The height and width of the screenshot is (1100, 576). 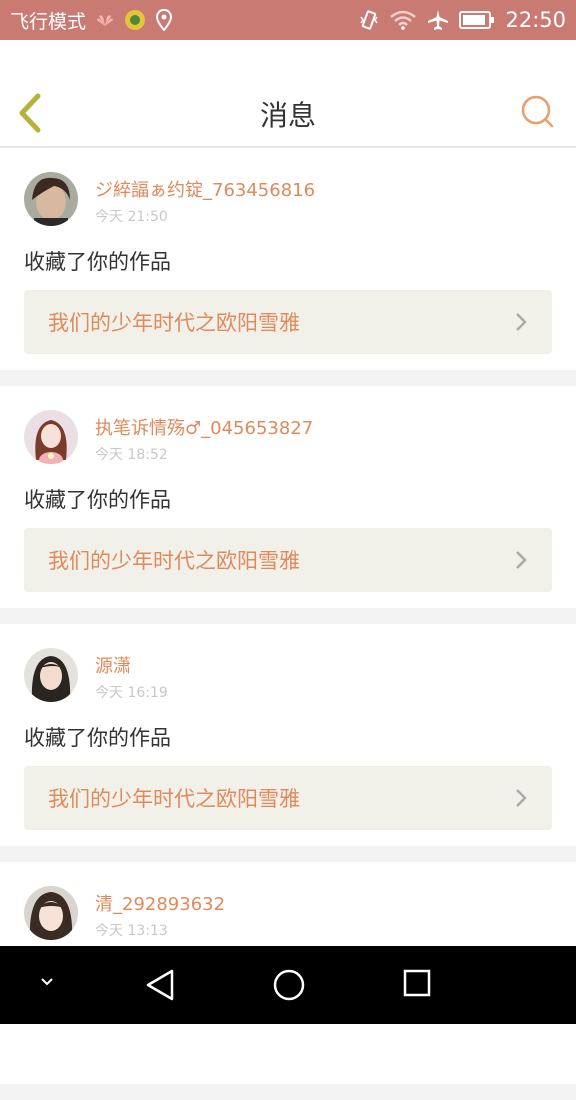 What do you see at coordinates (135, 20) in the screenshot?
I see `app-icon` at bounding box center [135, 20].